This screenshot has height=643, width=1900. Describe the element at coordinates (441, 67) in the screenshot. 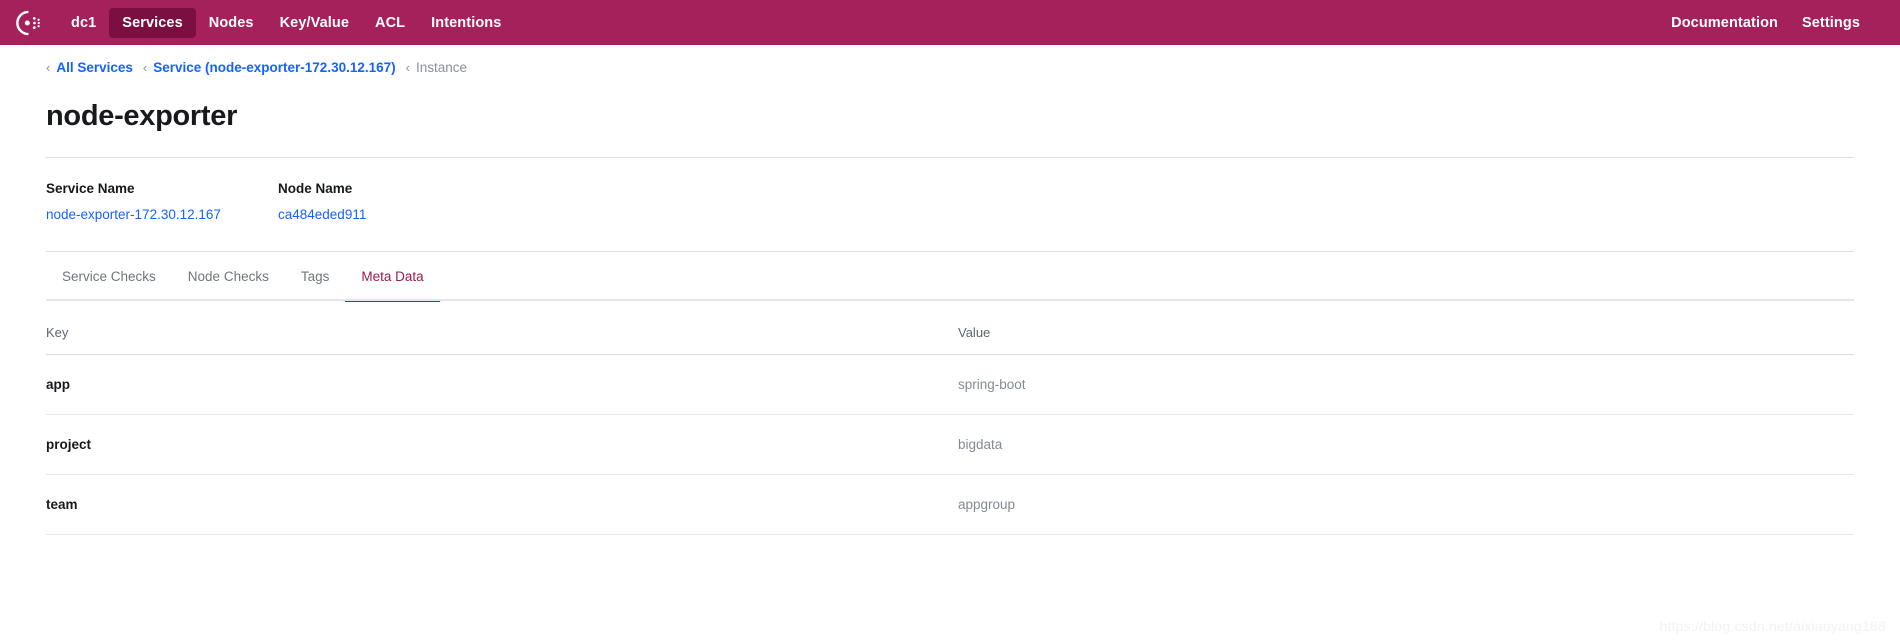

I see `breadcrumb-item-instance: Instance` at that location.